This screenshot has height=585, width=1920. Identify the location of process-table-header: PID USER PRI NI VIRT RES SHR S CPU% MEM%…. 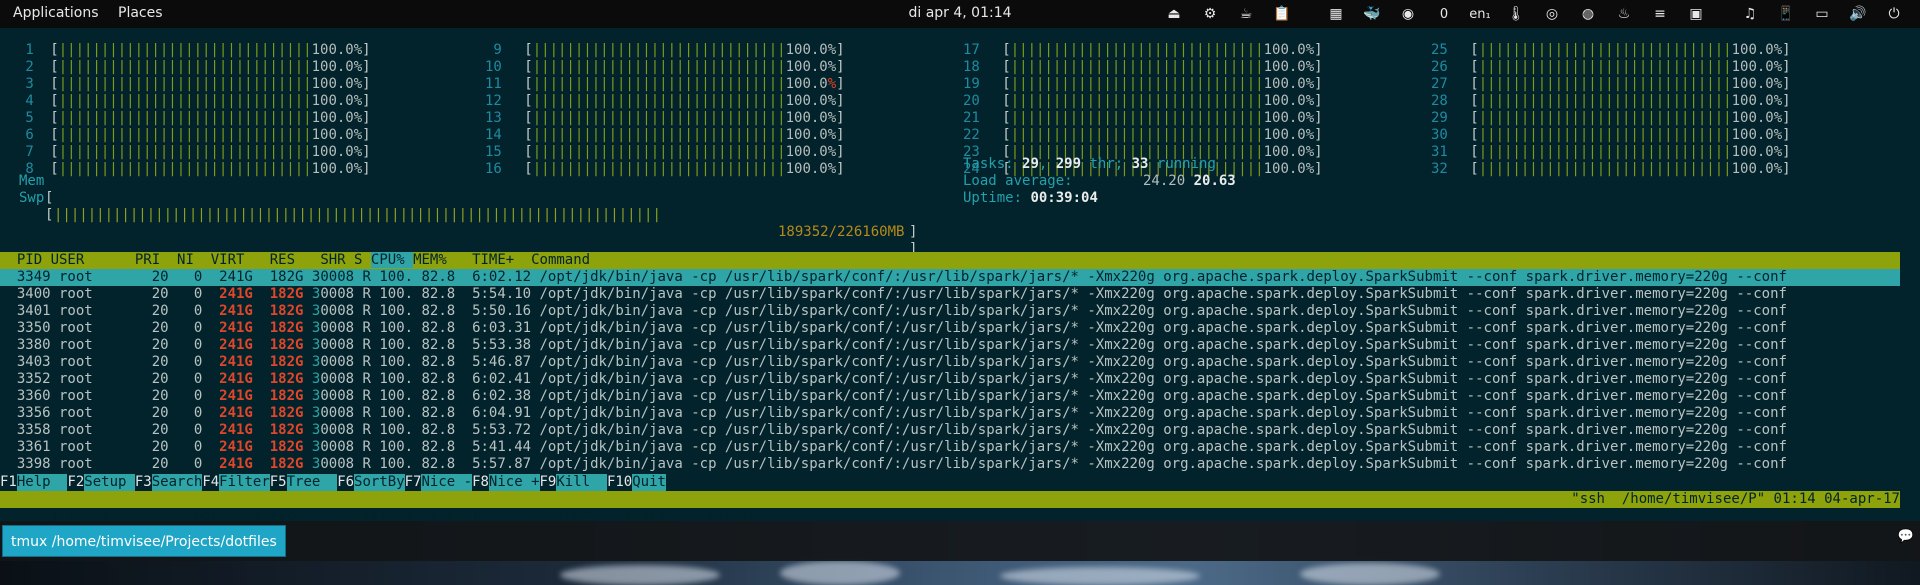
(950, 260).